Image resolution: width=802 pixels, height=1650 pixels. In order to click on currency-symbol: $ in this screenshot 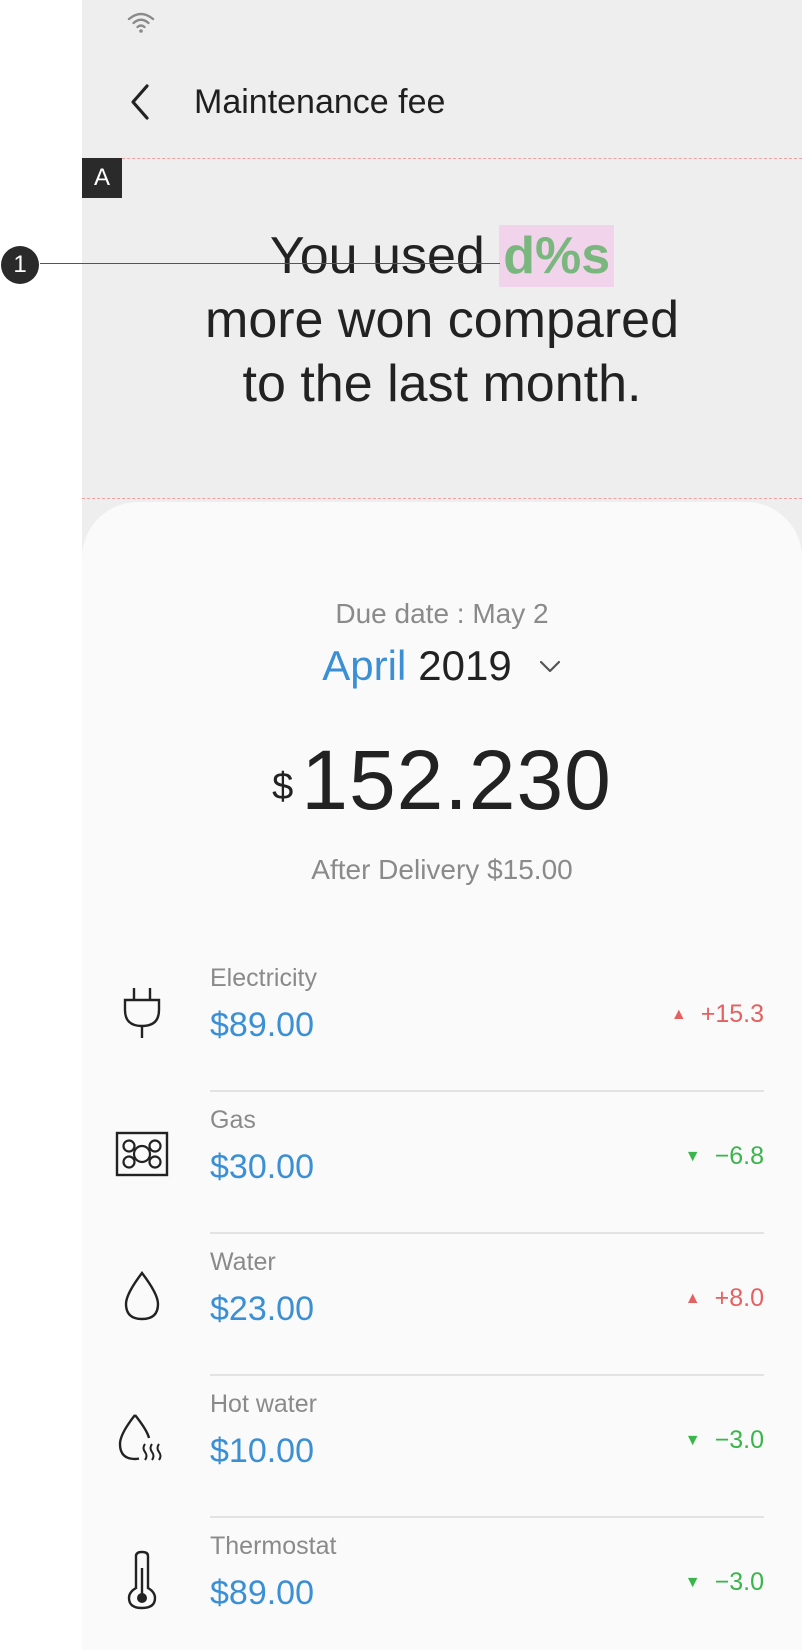, I will do `click(283, 787)`.